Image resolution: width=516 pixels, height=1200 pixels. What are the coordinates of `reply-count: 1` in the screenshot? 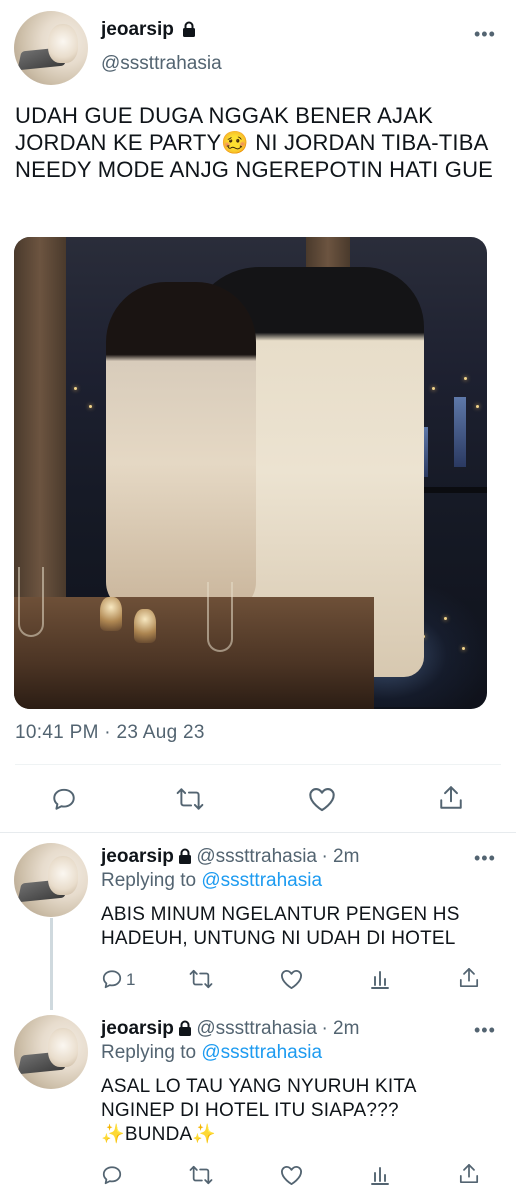 It's located at (131, 979).